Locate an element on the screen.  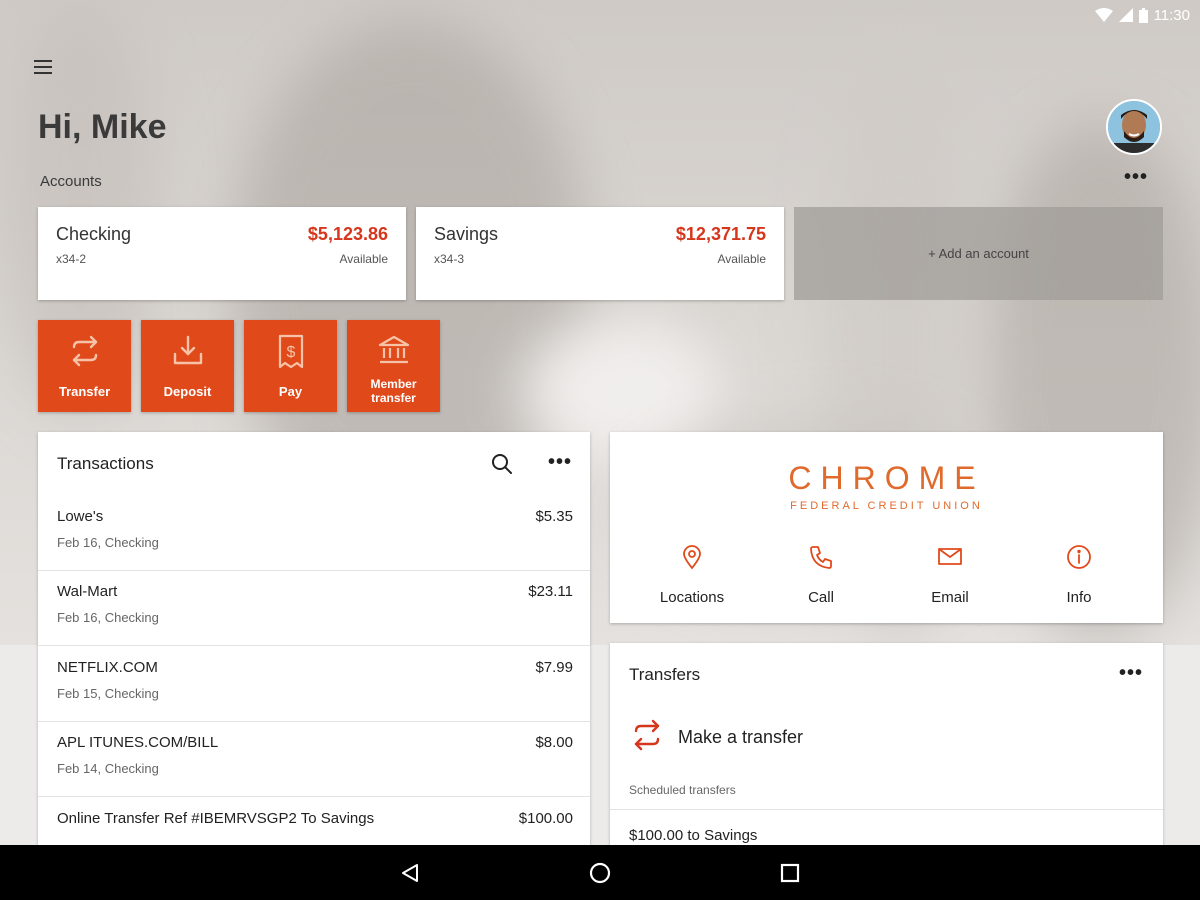
account-card-checking: Checking x34-2 $5,123.86 Available is located at coordinates (222, 253).